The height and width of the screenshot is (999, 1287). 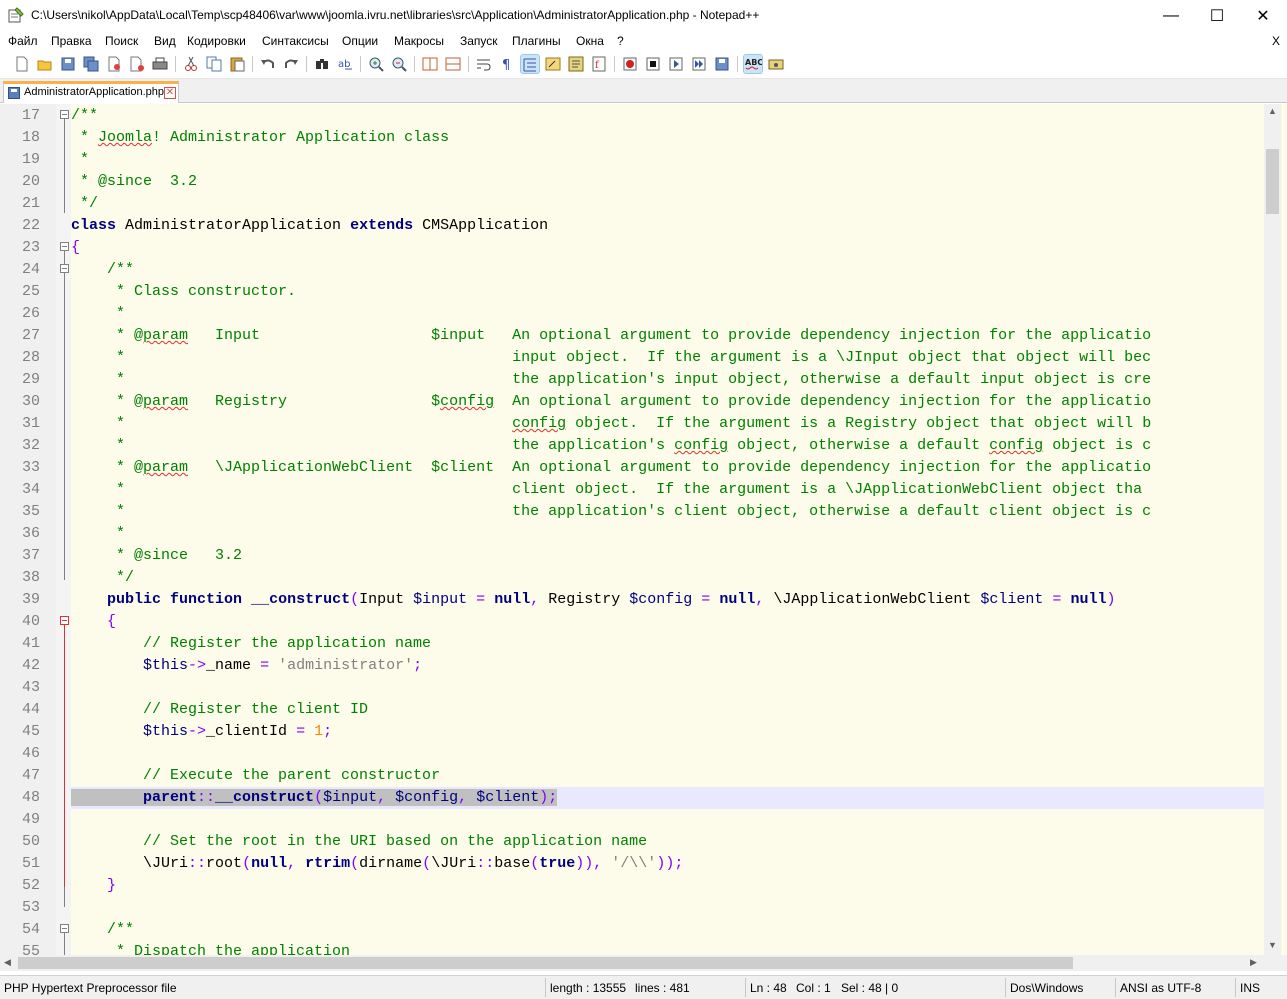 What do you see at coordinates (45, 64) in the screenshot?
I see `open-file-icon` at bounding box center [45, 64].